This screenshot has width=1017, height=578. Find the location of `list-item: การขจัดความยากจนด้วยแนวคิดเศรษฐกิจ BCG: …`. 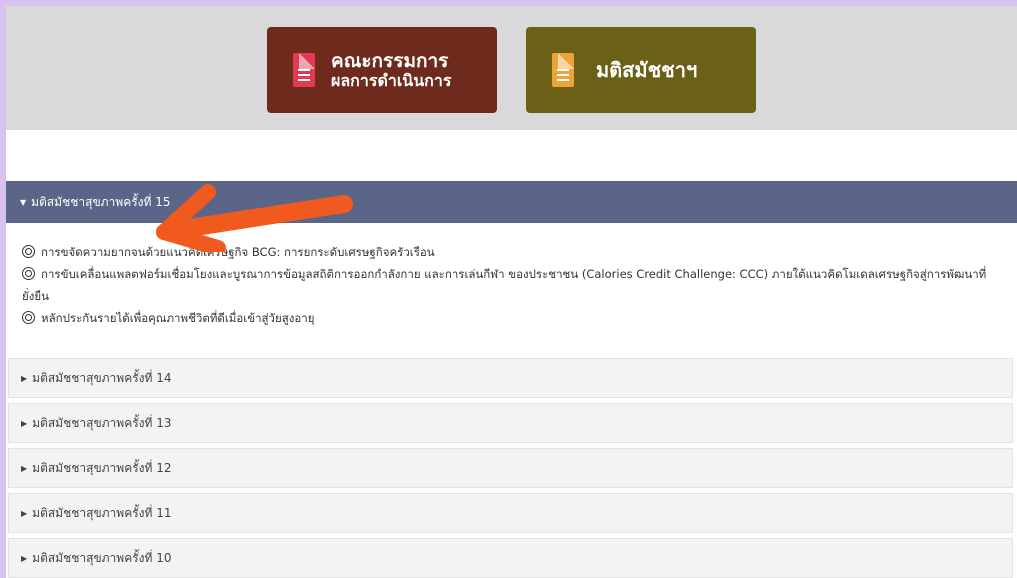

list-item: การขจัดความยากจนด้วยแนวคิดเศรษฐกิจ BCG: … is located at coordinates (512, 252).